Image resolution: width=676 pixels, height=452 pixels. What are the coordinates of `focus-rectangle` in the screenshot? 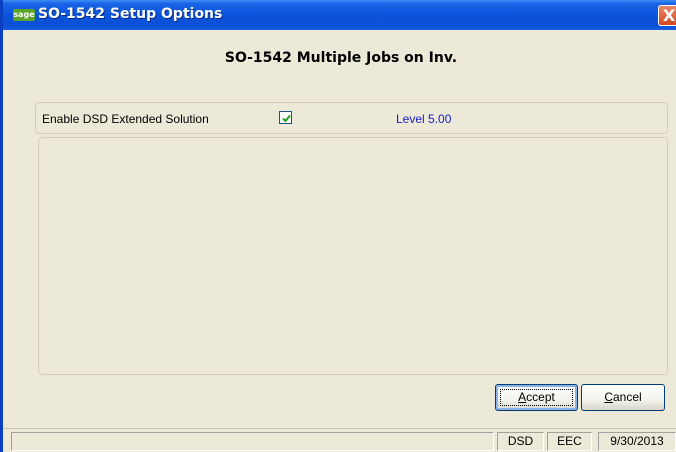 It's located at (536, 397).